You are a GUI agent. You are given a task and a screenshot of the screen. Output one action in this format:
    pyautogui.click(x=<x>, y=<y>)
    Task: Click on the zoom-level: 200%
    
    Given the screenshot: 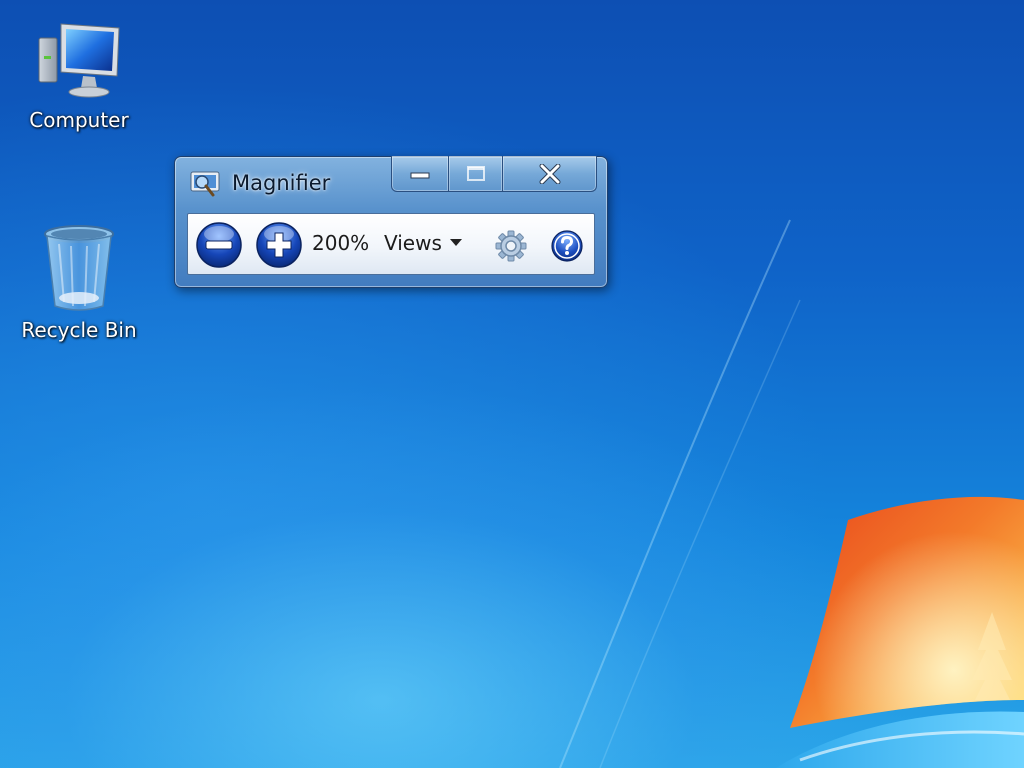 What is the action you would take?
    pyautogui.click(x=341, y=243)
    